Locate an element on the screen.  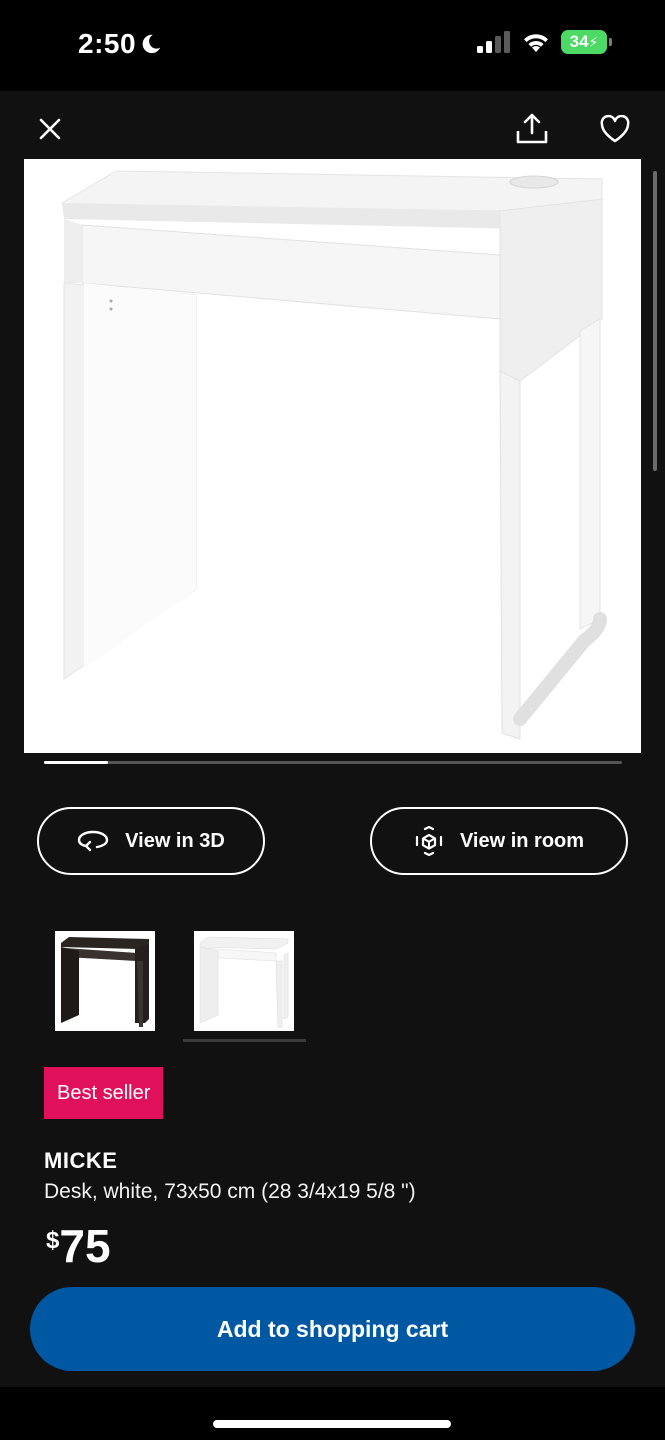
battery-indicator: 34 ⚡ is located at coordinates (586, 42).